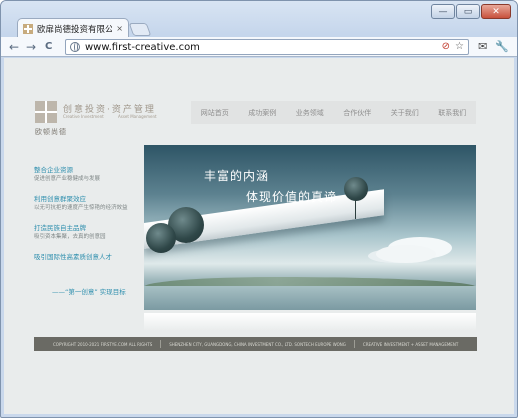 Image resolution: width=518 pixels, height=418 pixels. What do you see at coordinates (262, 113) in the screenshot?
I see `nav-cases: 成功案例` at bounding box center [262, 113].